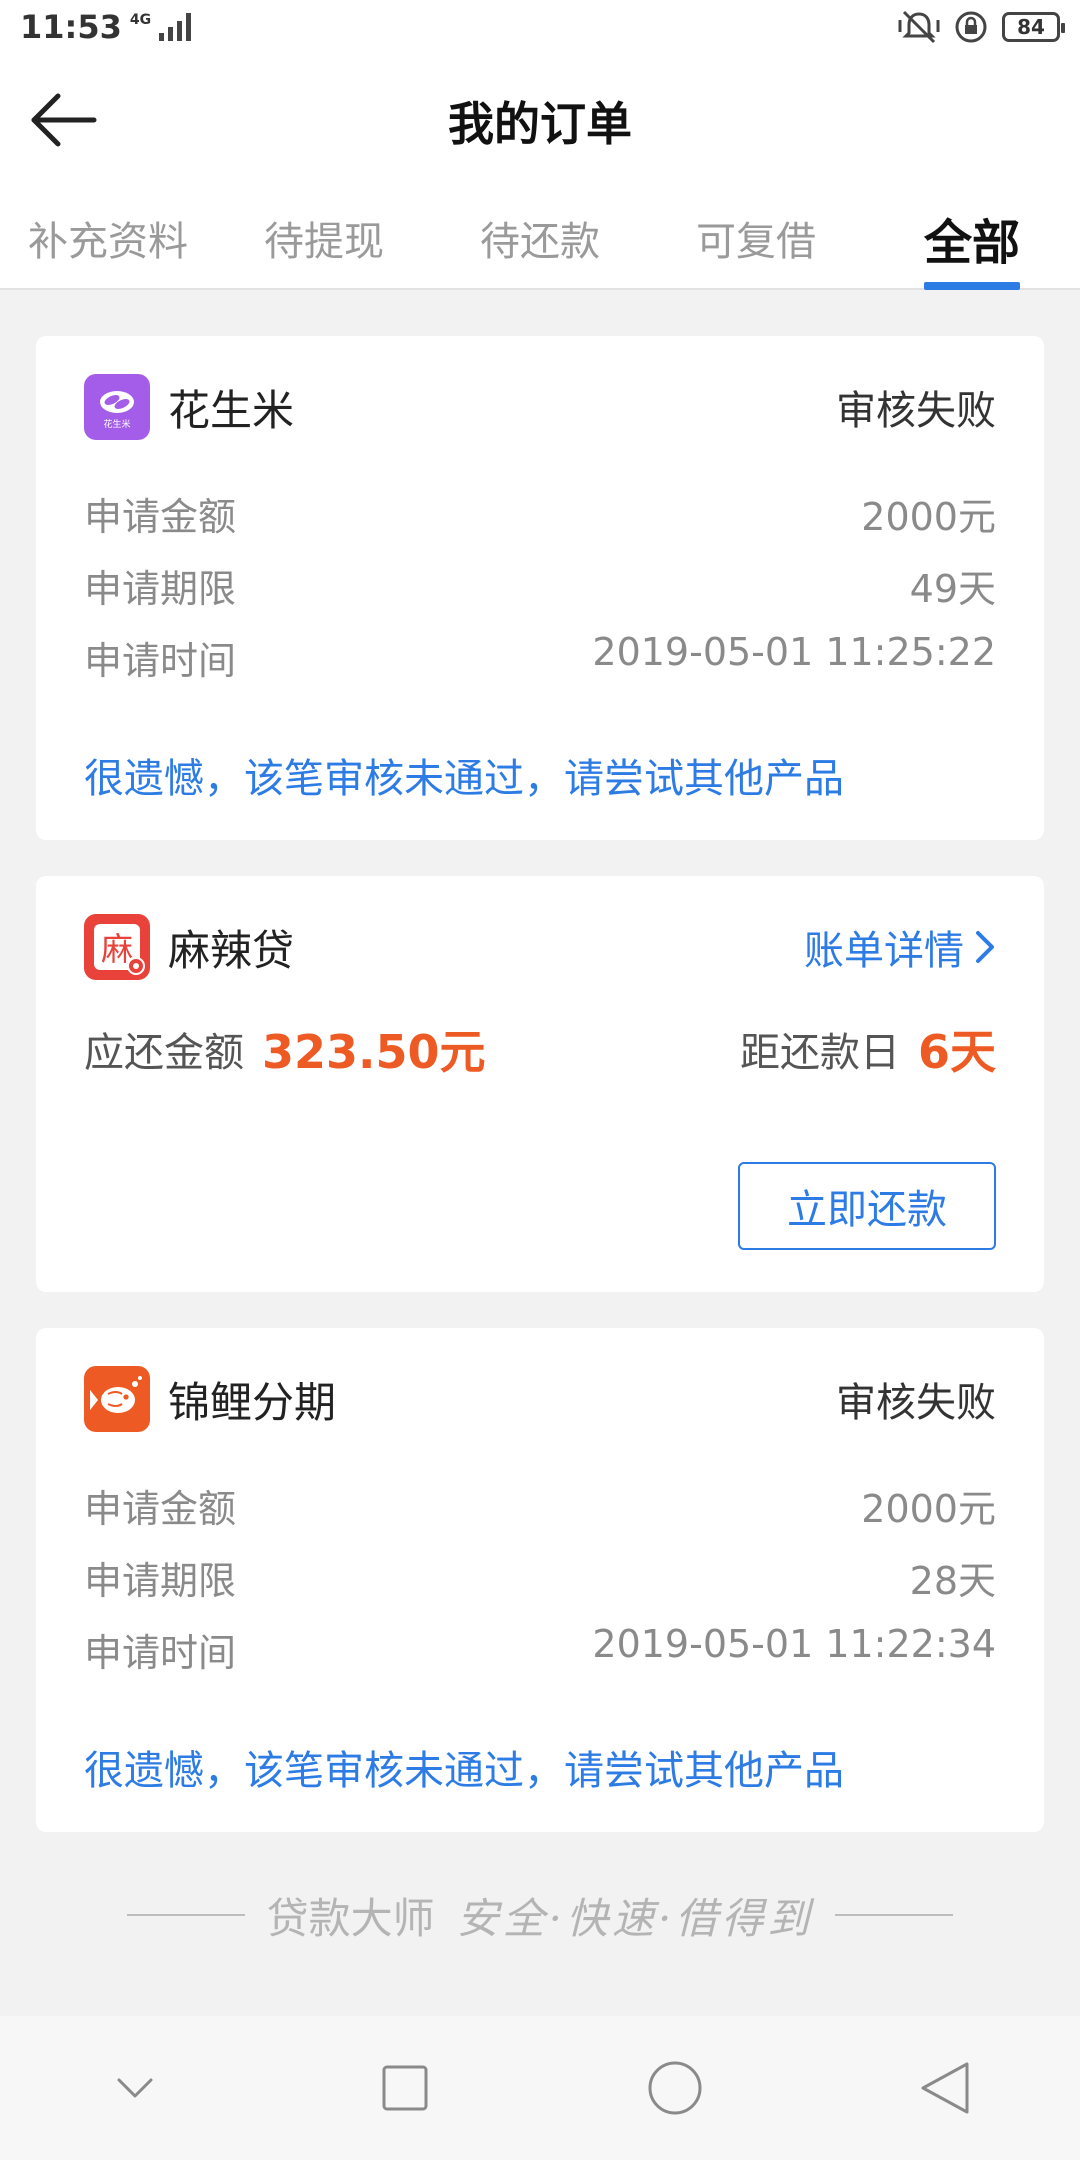 The image size is (1080, 2160). I want to click on tab-bar: 补充资料 待提现 待还款 可复借 全部, so click(540, 239).